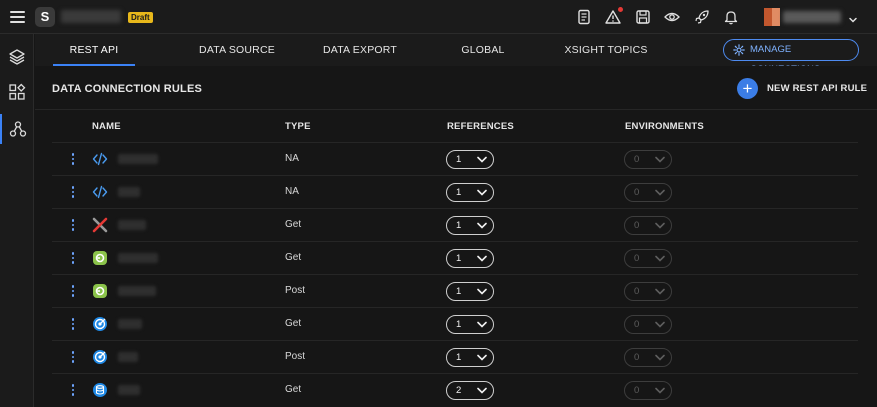  What do you see at coordinates (614, 16) in the screenshot?
I see `alert-icon` at bounding box center [614, 16].